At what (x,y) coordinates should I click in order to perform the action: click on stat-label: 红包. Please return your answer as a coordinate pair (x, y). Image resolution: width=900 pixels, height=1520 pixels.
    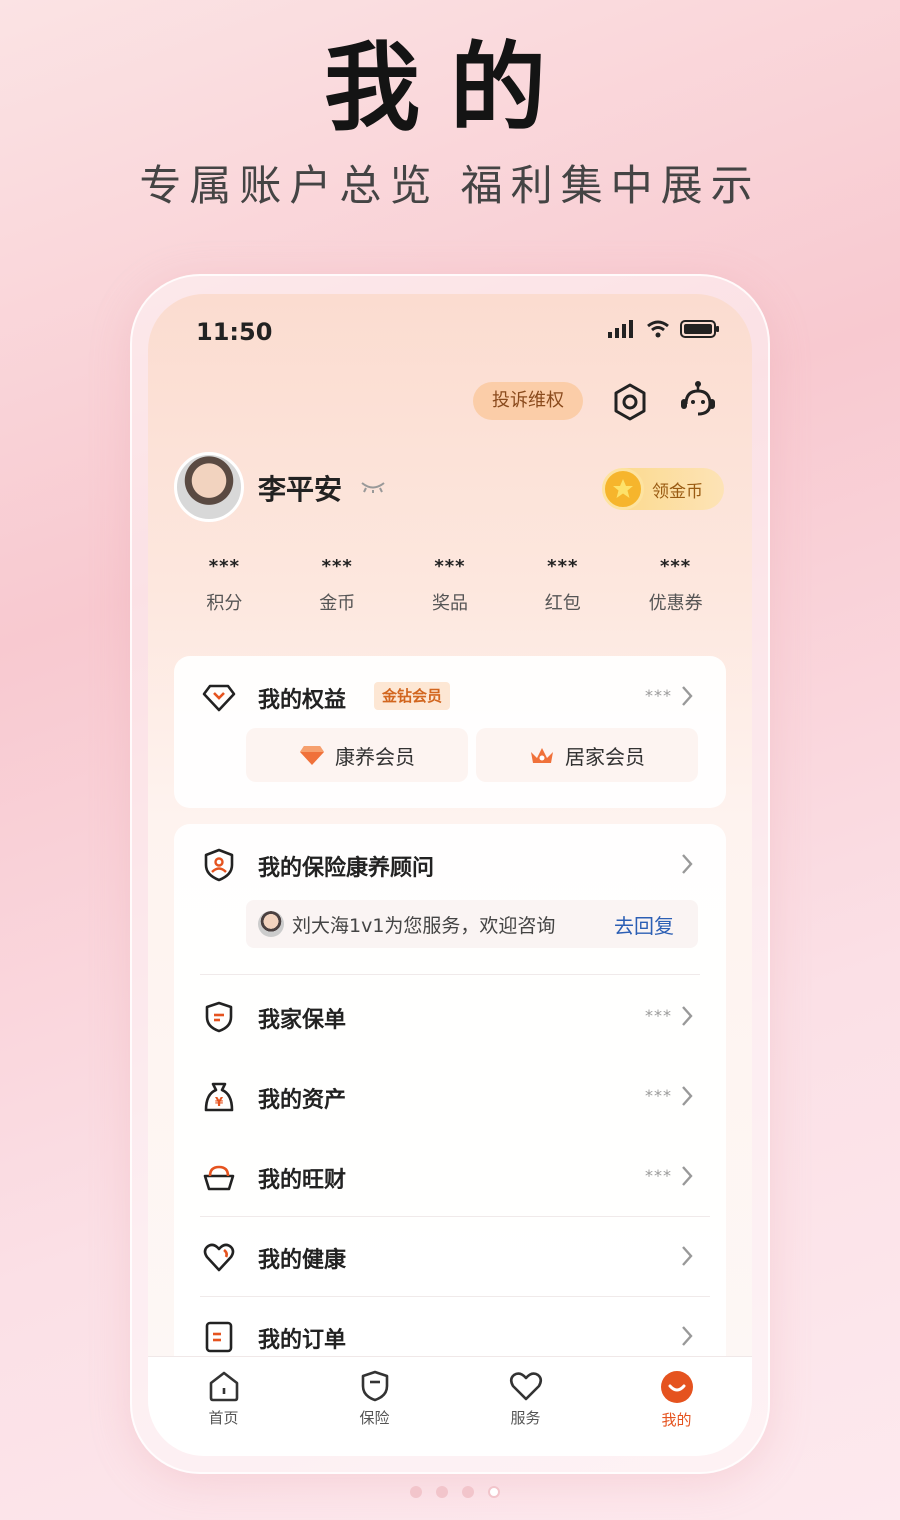
    Looking at the image, I should click on (562, 603).